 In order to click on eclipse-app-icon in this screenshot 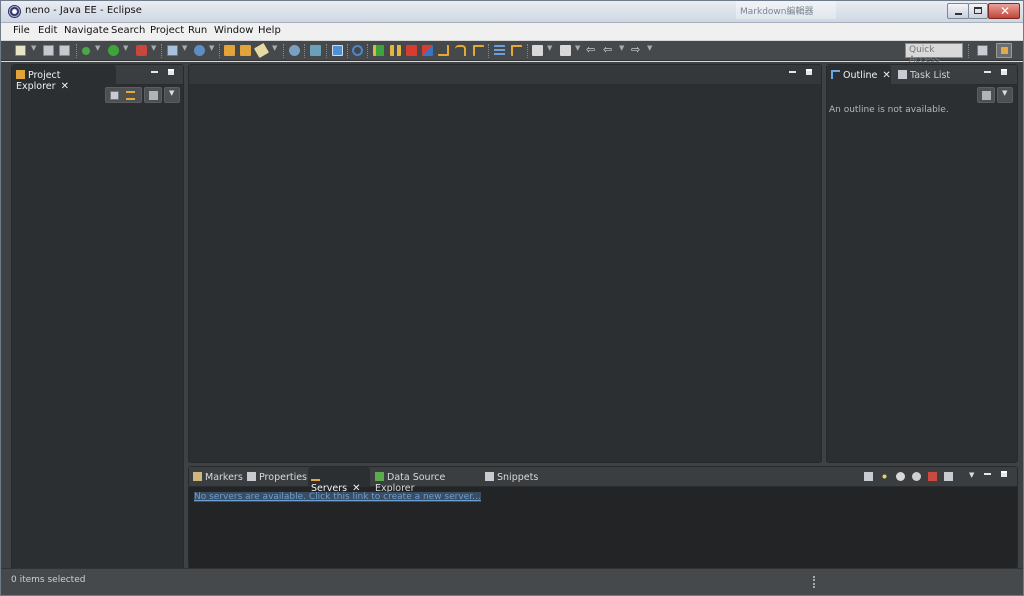, I will do `click(14, 11)`.